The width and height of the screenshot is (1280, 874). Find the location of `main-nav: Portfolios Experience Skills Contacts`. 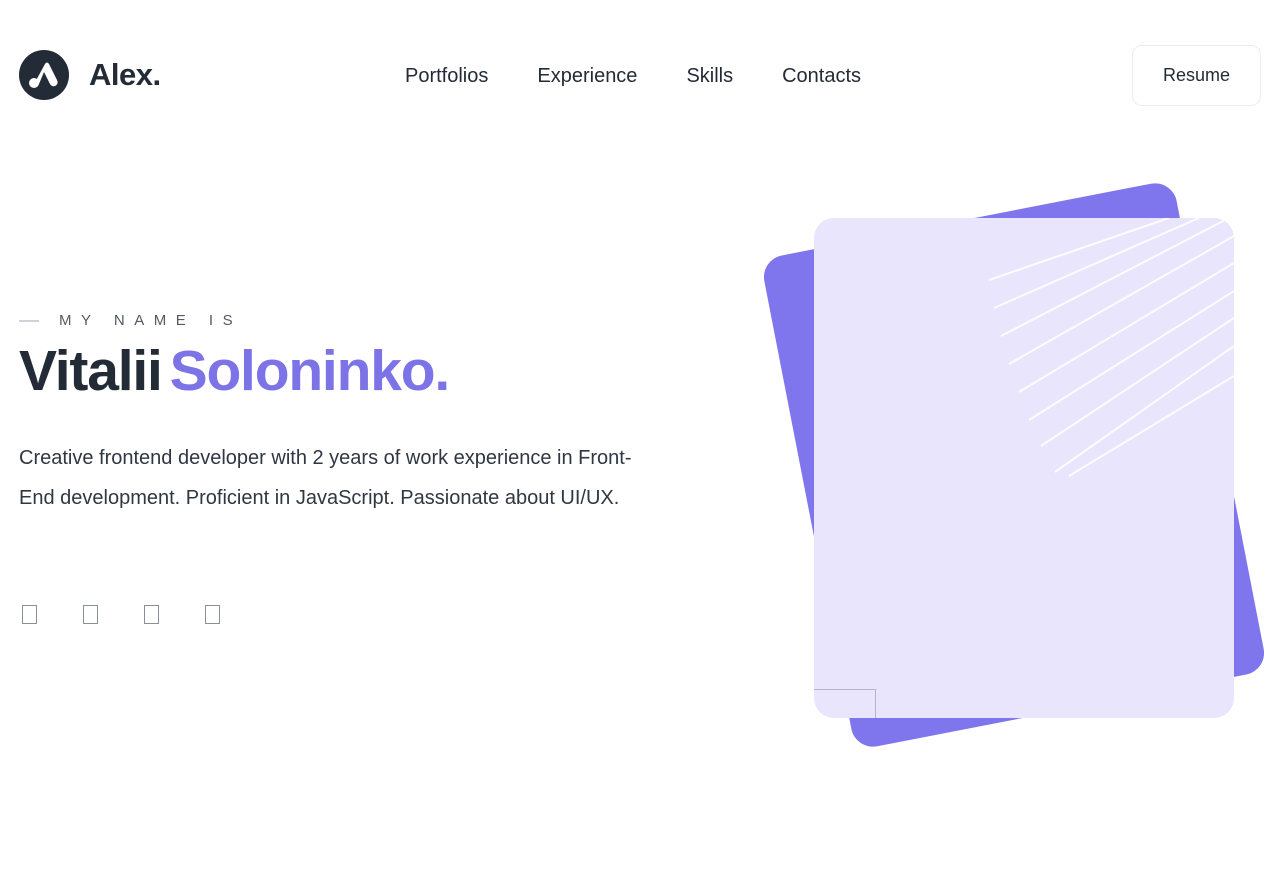

main-nav: Portfolios Experience Skills Contacts is located at coordinates (633, 76).